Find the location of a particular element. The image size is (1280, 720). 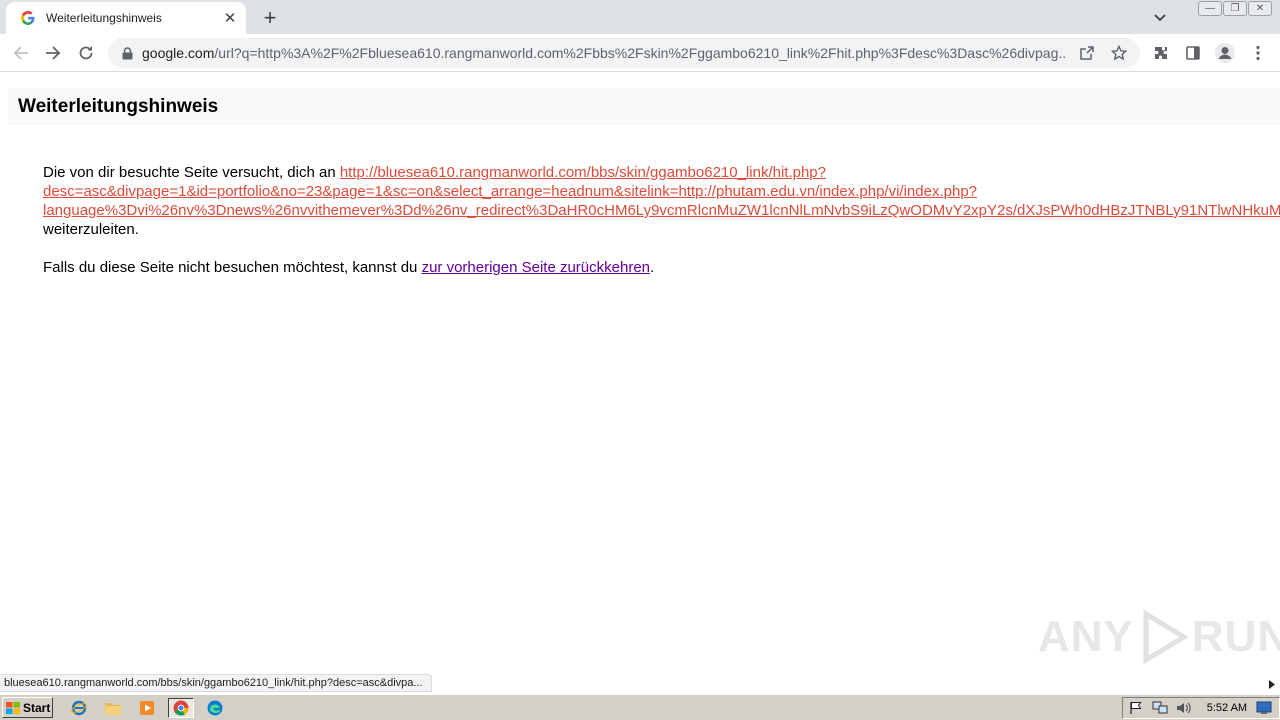

back-suffix-text: . is located at coordinates (652, 267).